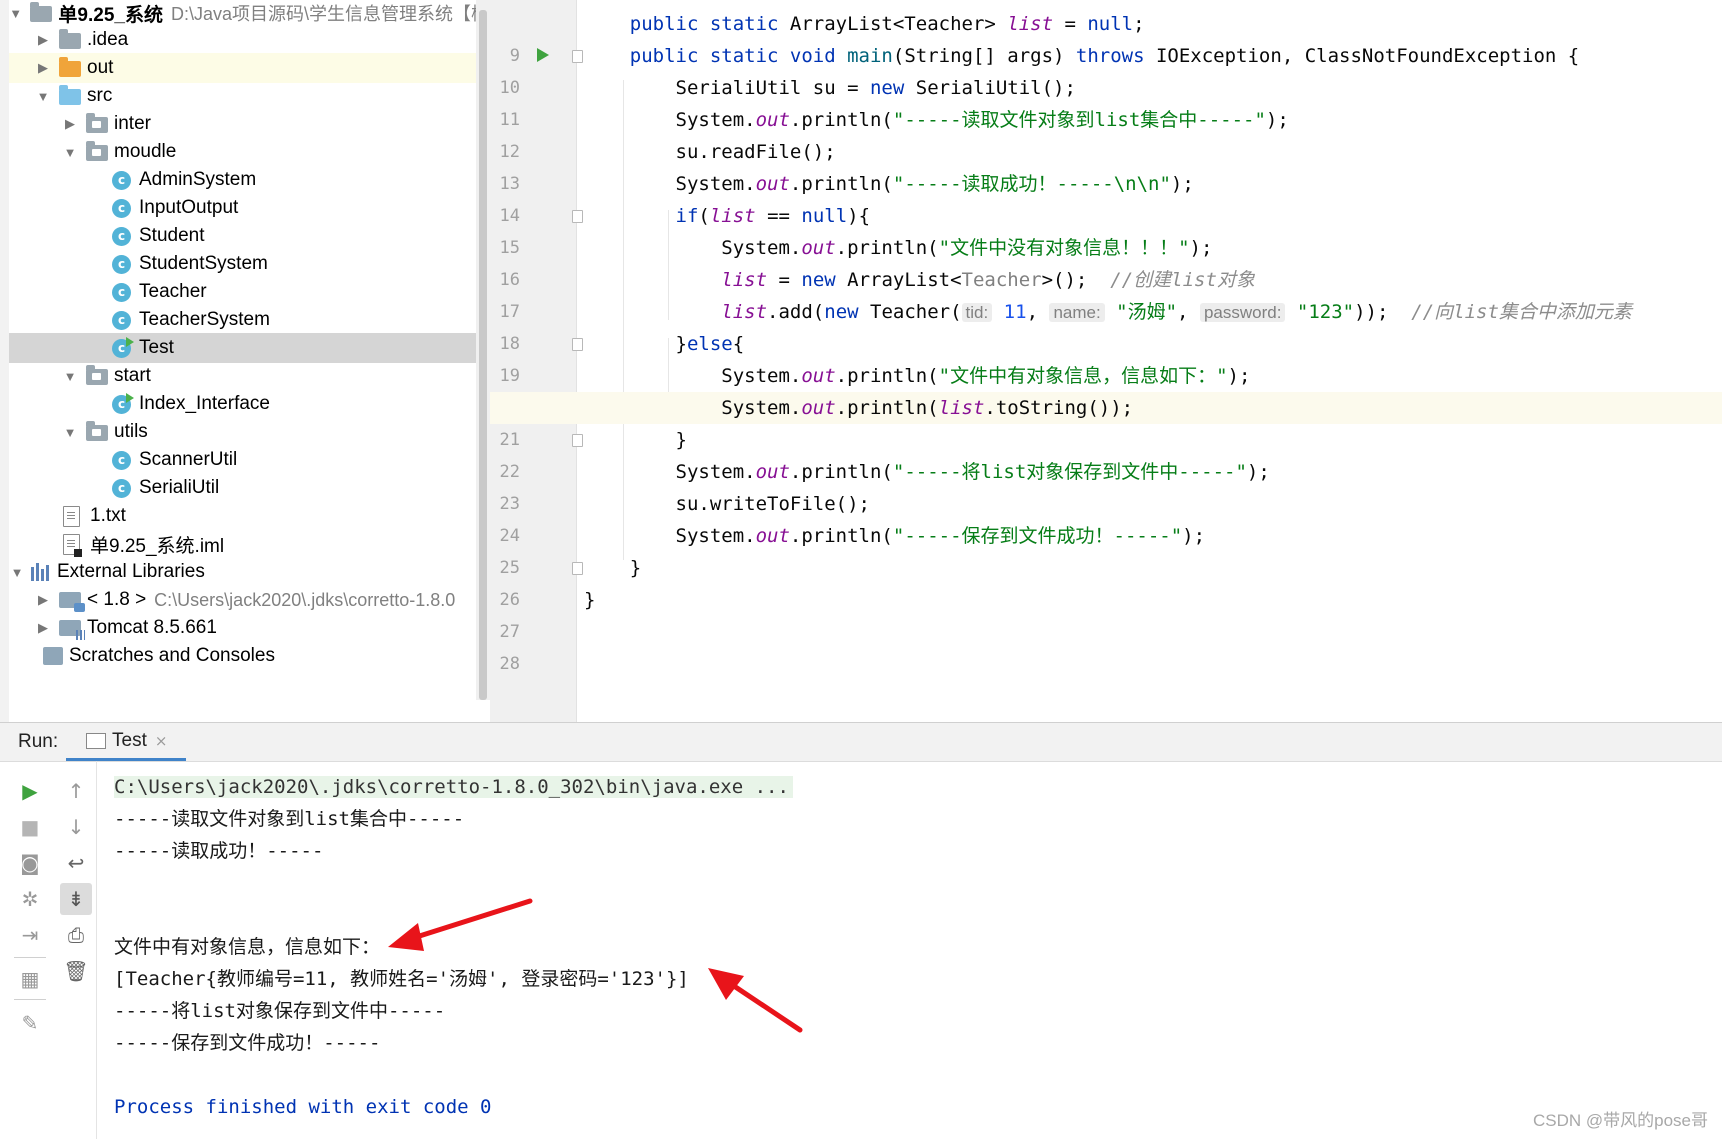 The width and height of the screenshot is (1722, 1139). I want to click on tree-item-label: inter, so click(132, 123).